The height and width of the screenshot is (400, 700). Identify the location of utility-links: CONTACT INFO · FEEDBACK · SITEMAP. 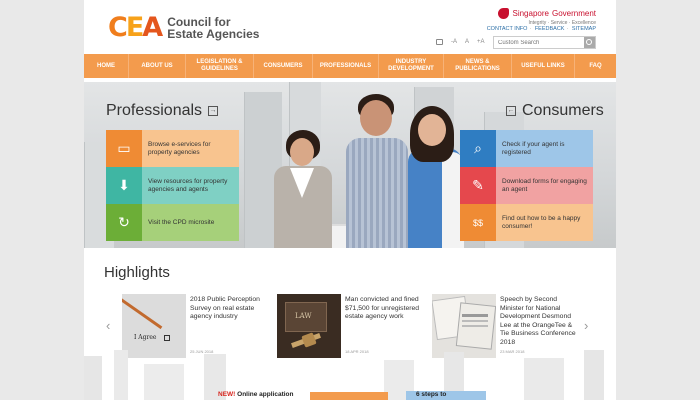
(541, 29).